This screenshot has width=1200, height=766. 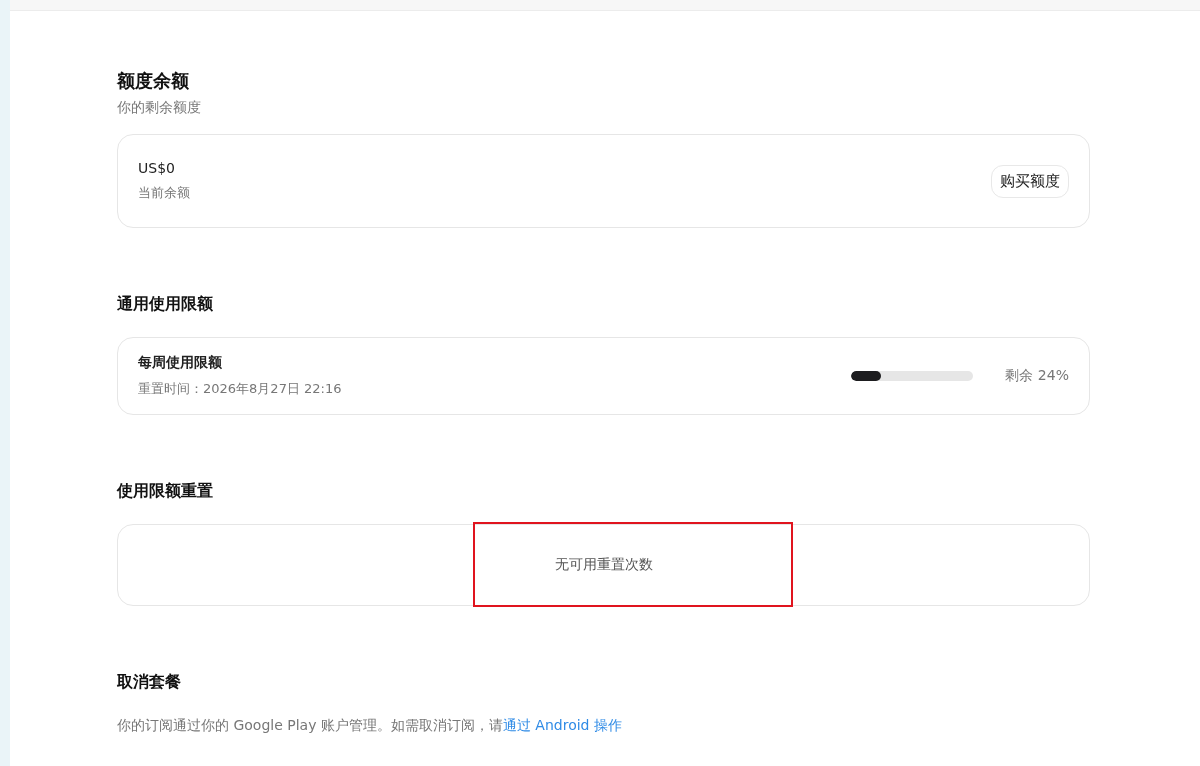 I want to click on remaining-reading: 剩余 24%, so click(x=1037, y=376).